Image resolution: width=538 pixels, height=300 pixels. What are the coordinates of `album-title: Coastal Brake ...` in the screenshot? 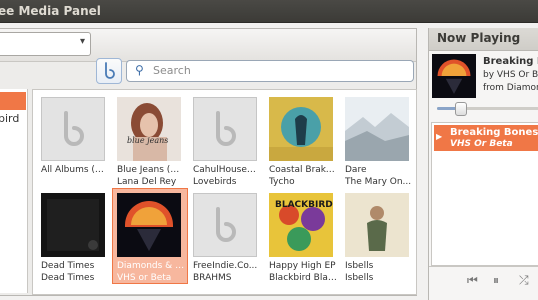 It's located at (303, 170).